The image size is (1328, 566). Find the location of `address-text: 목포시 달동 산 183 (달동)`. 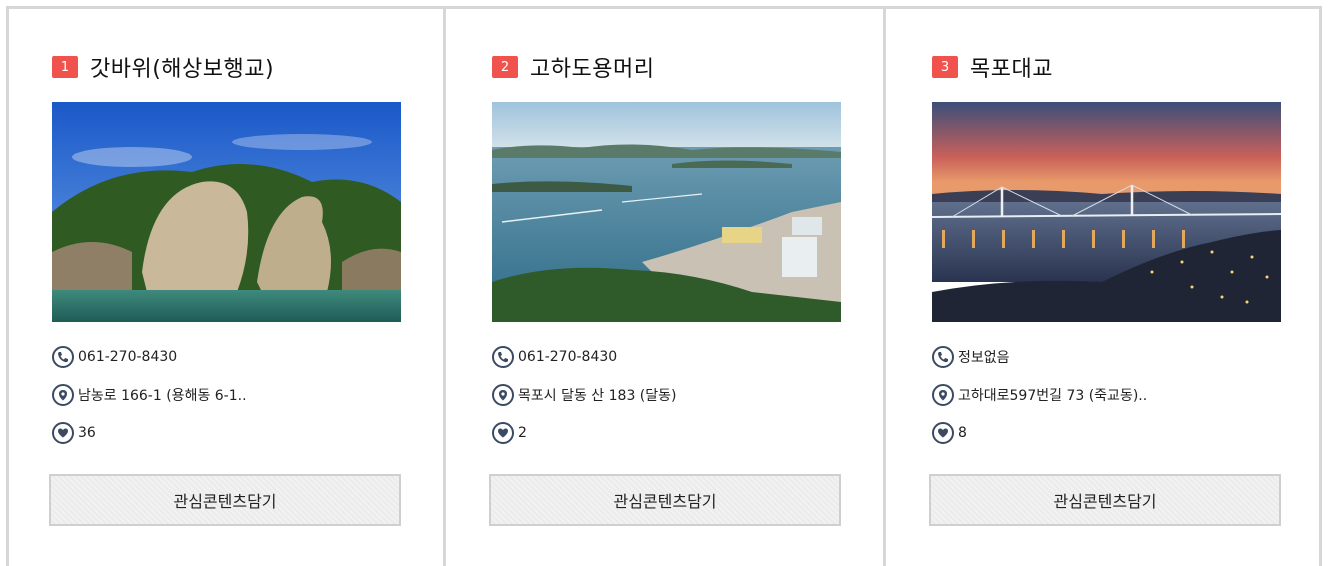

address-text: 목포시 달동 산 183 (달동) is located at coordinates (597, 396).